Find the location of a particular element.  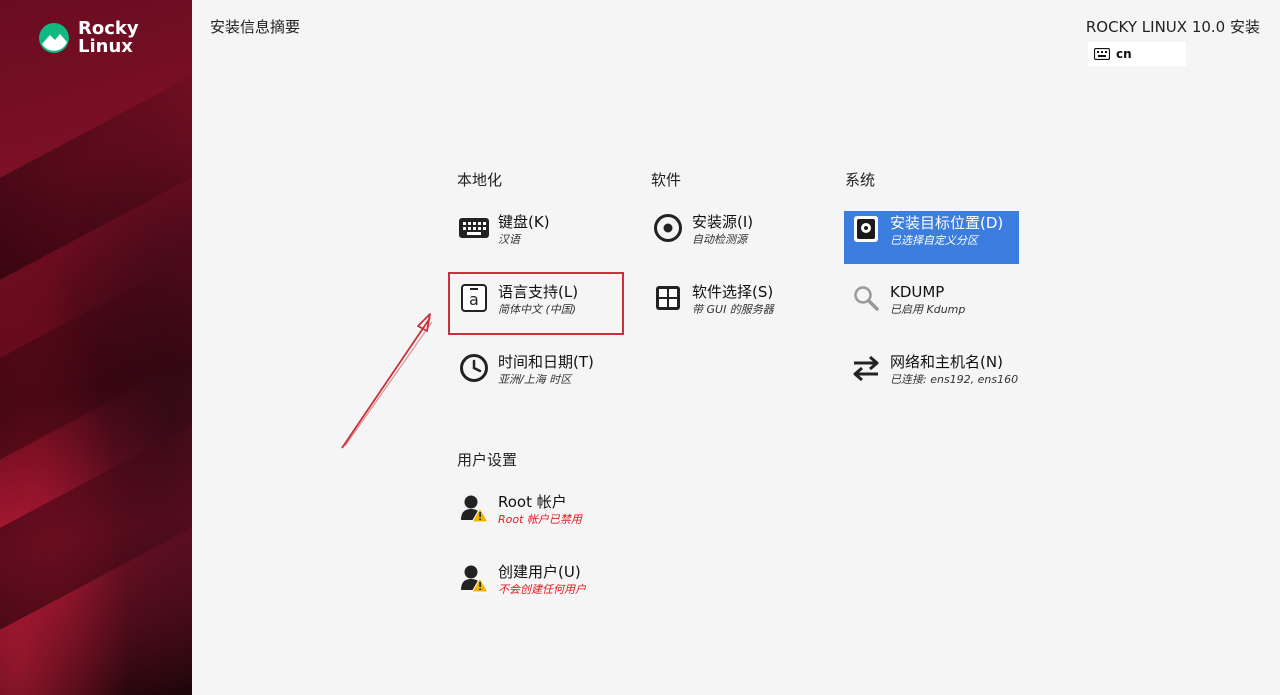

user-warning-icon is located at coordinates (474, 578).